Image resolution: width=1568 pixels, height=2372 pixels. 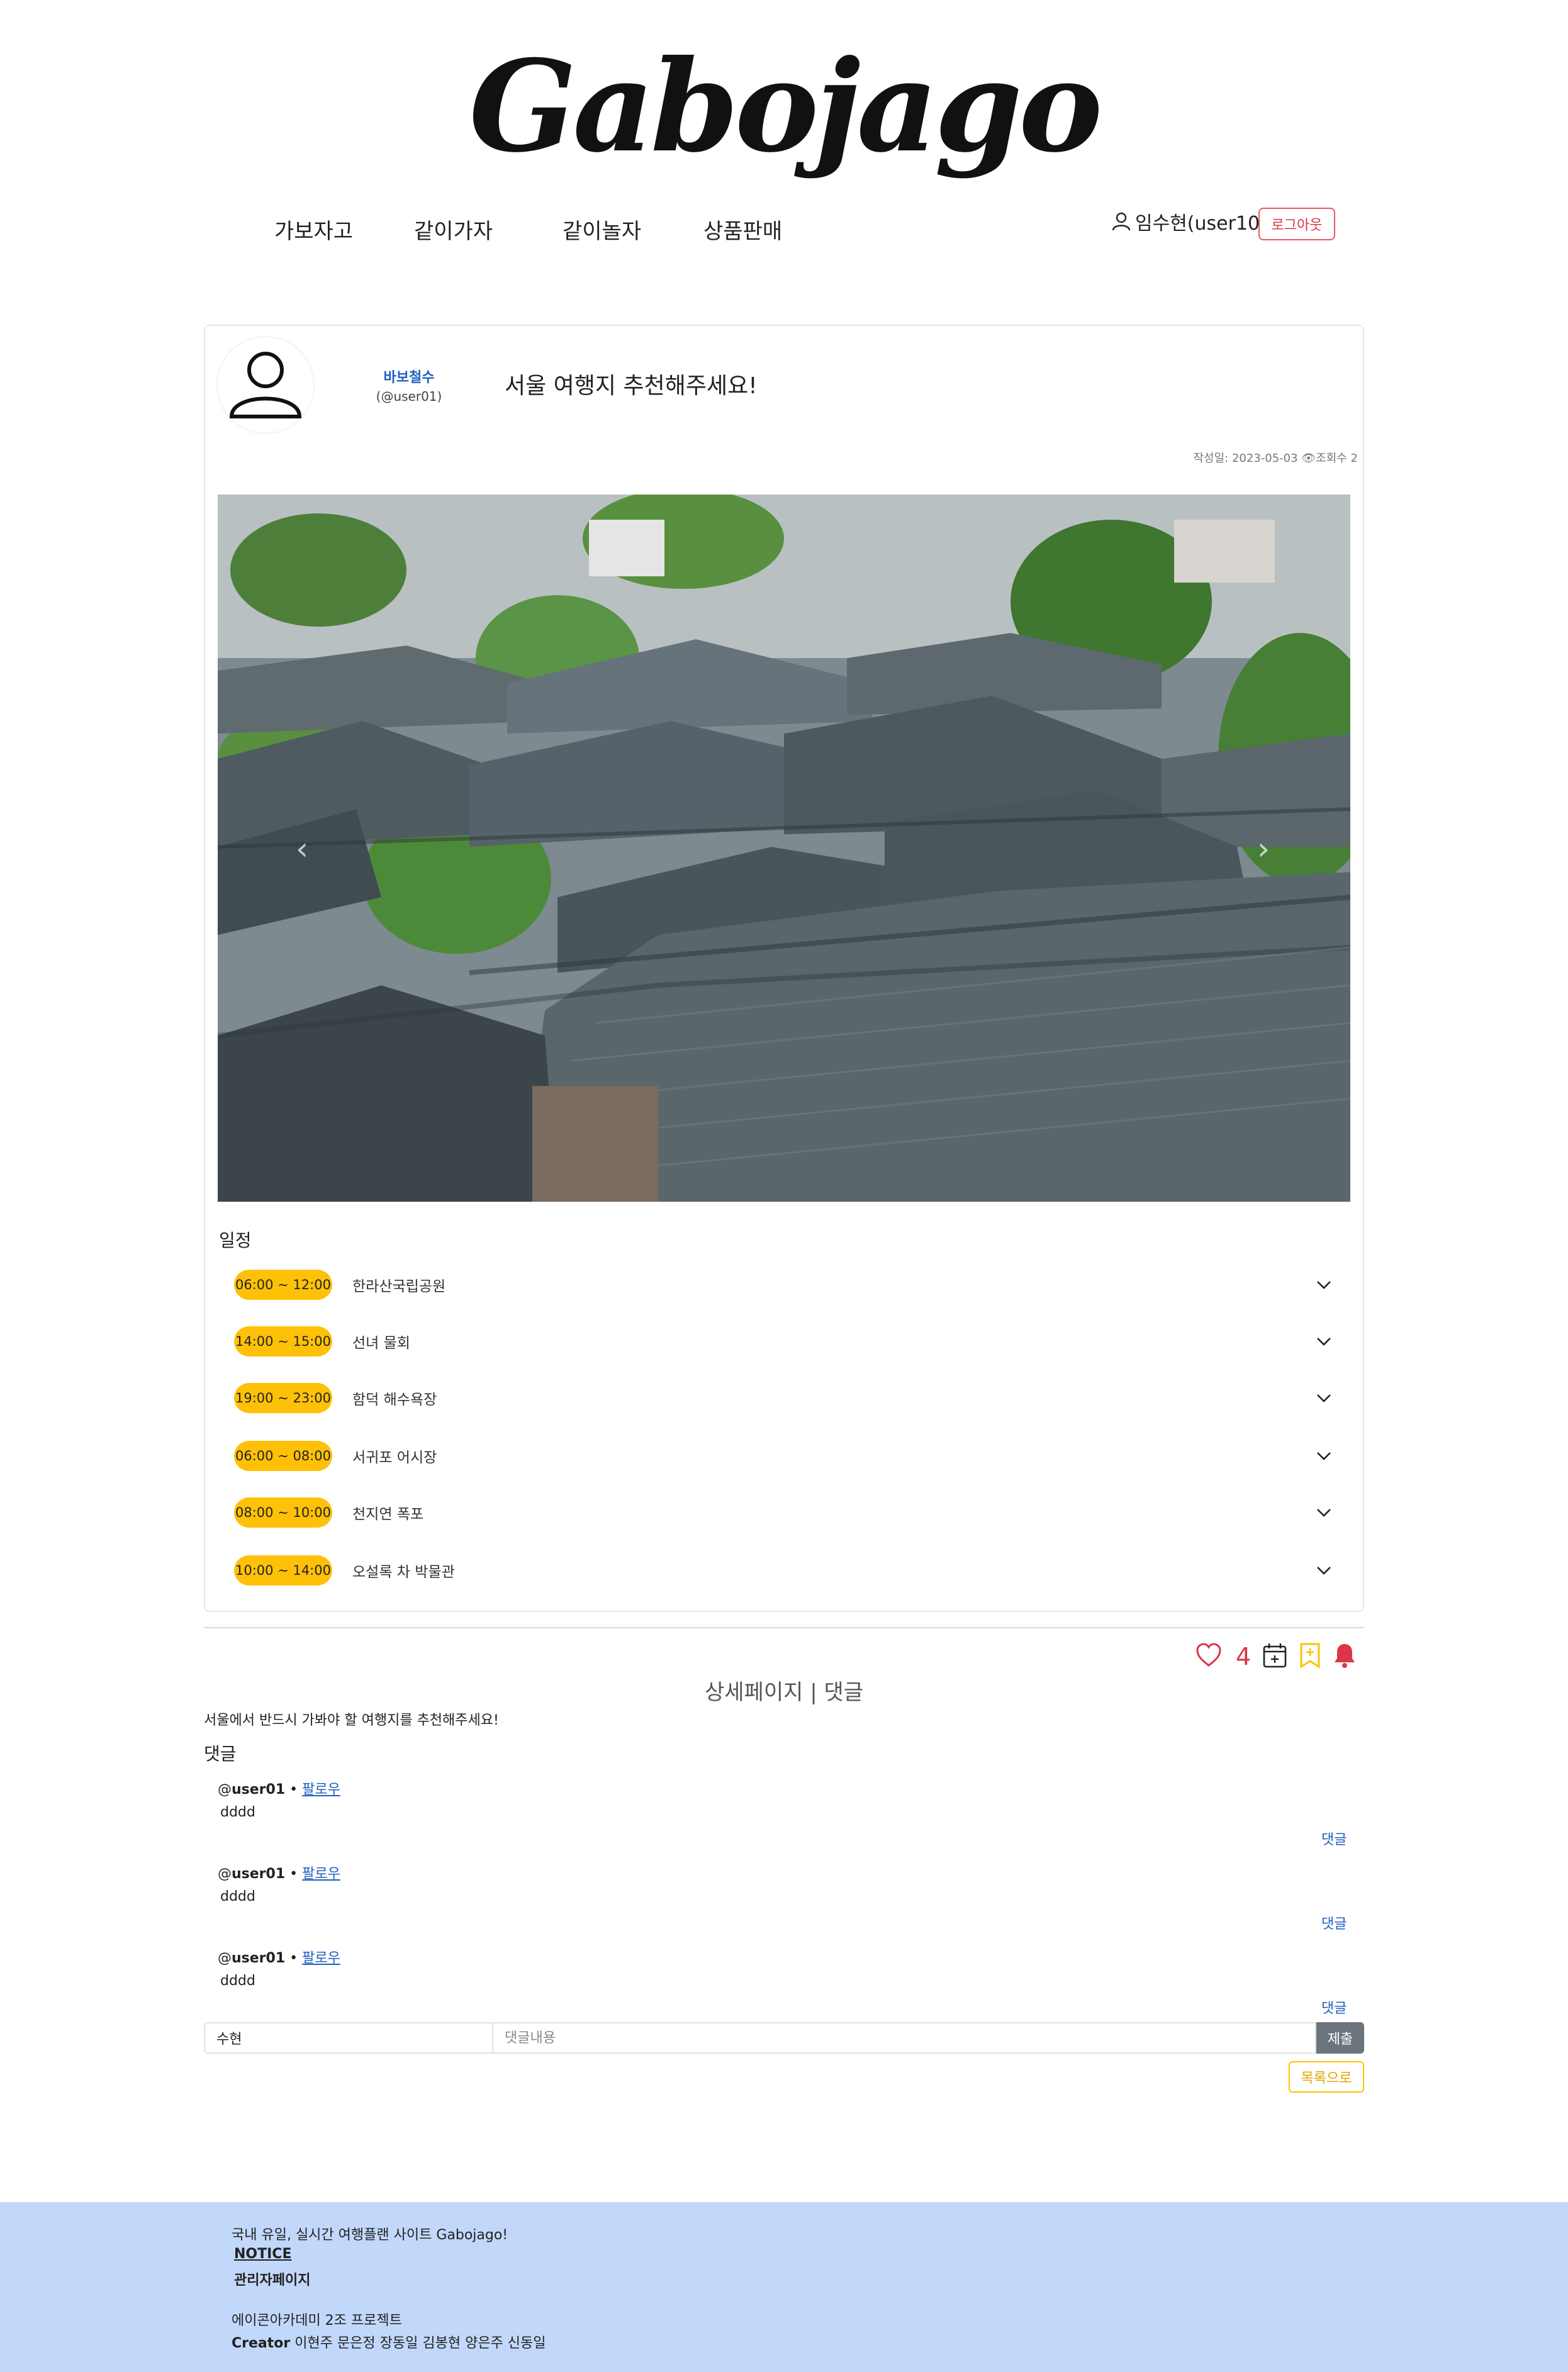 I want to click on schedule-item: 10:00 ~ 14:00 오설록 차 박물관, so click(x=785, y=1570).